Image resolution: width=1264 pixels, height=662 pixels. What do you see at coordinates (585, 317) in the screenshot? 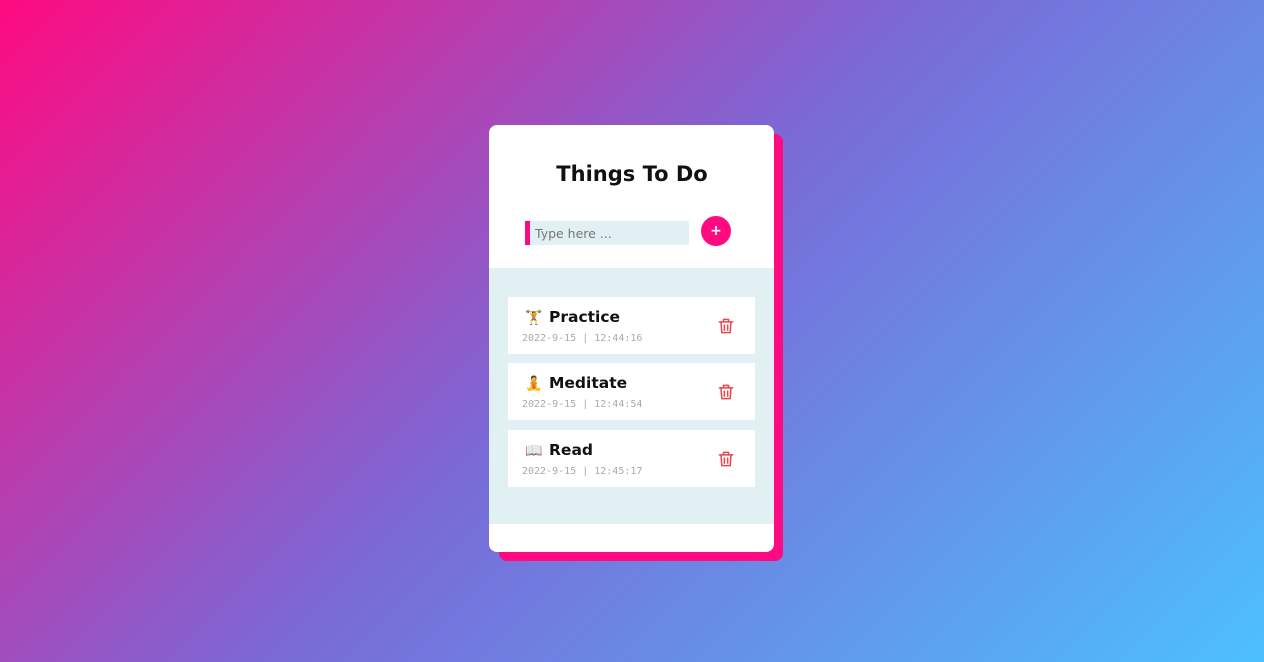
I see `task-label: Practice` at bounding box center [585, 317].